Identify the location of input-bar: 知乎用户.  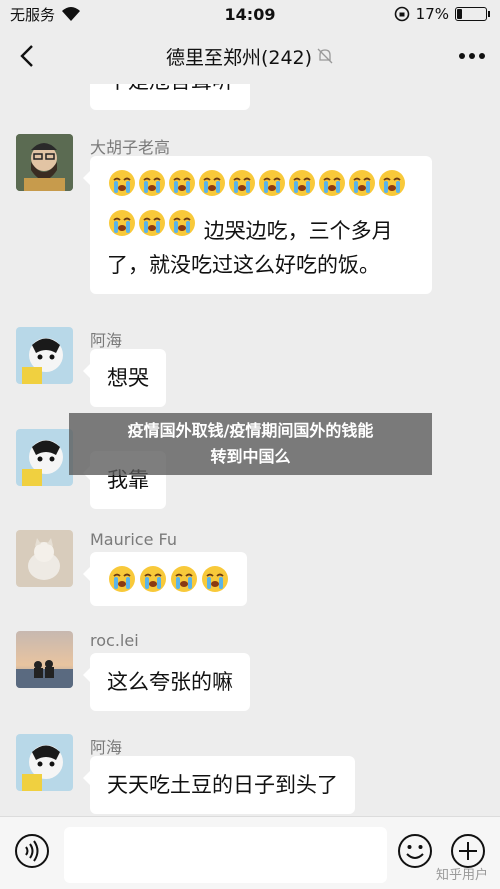
(250, 852).